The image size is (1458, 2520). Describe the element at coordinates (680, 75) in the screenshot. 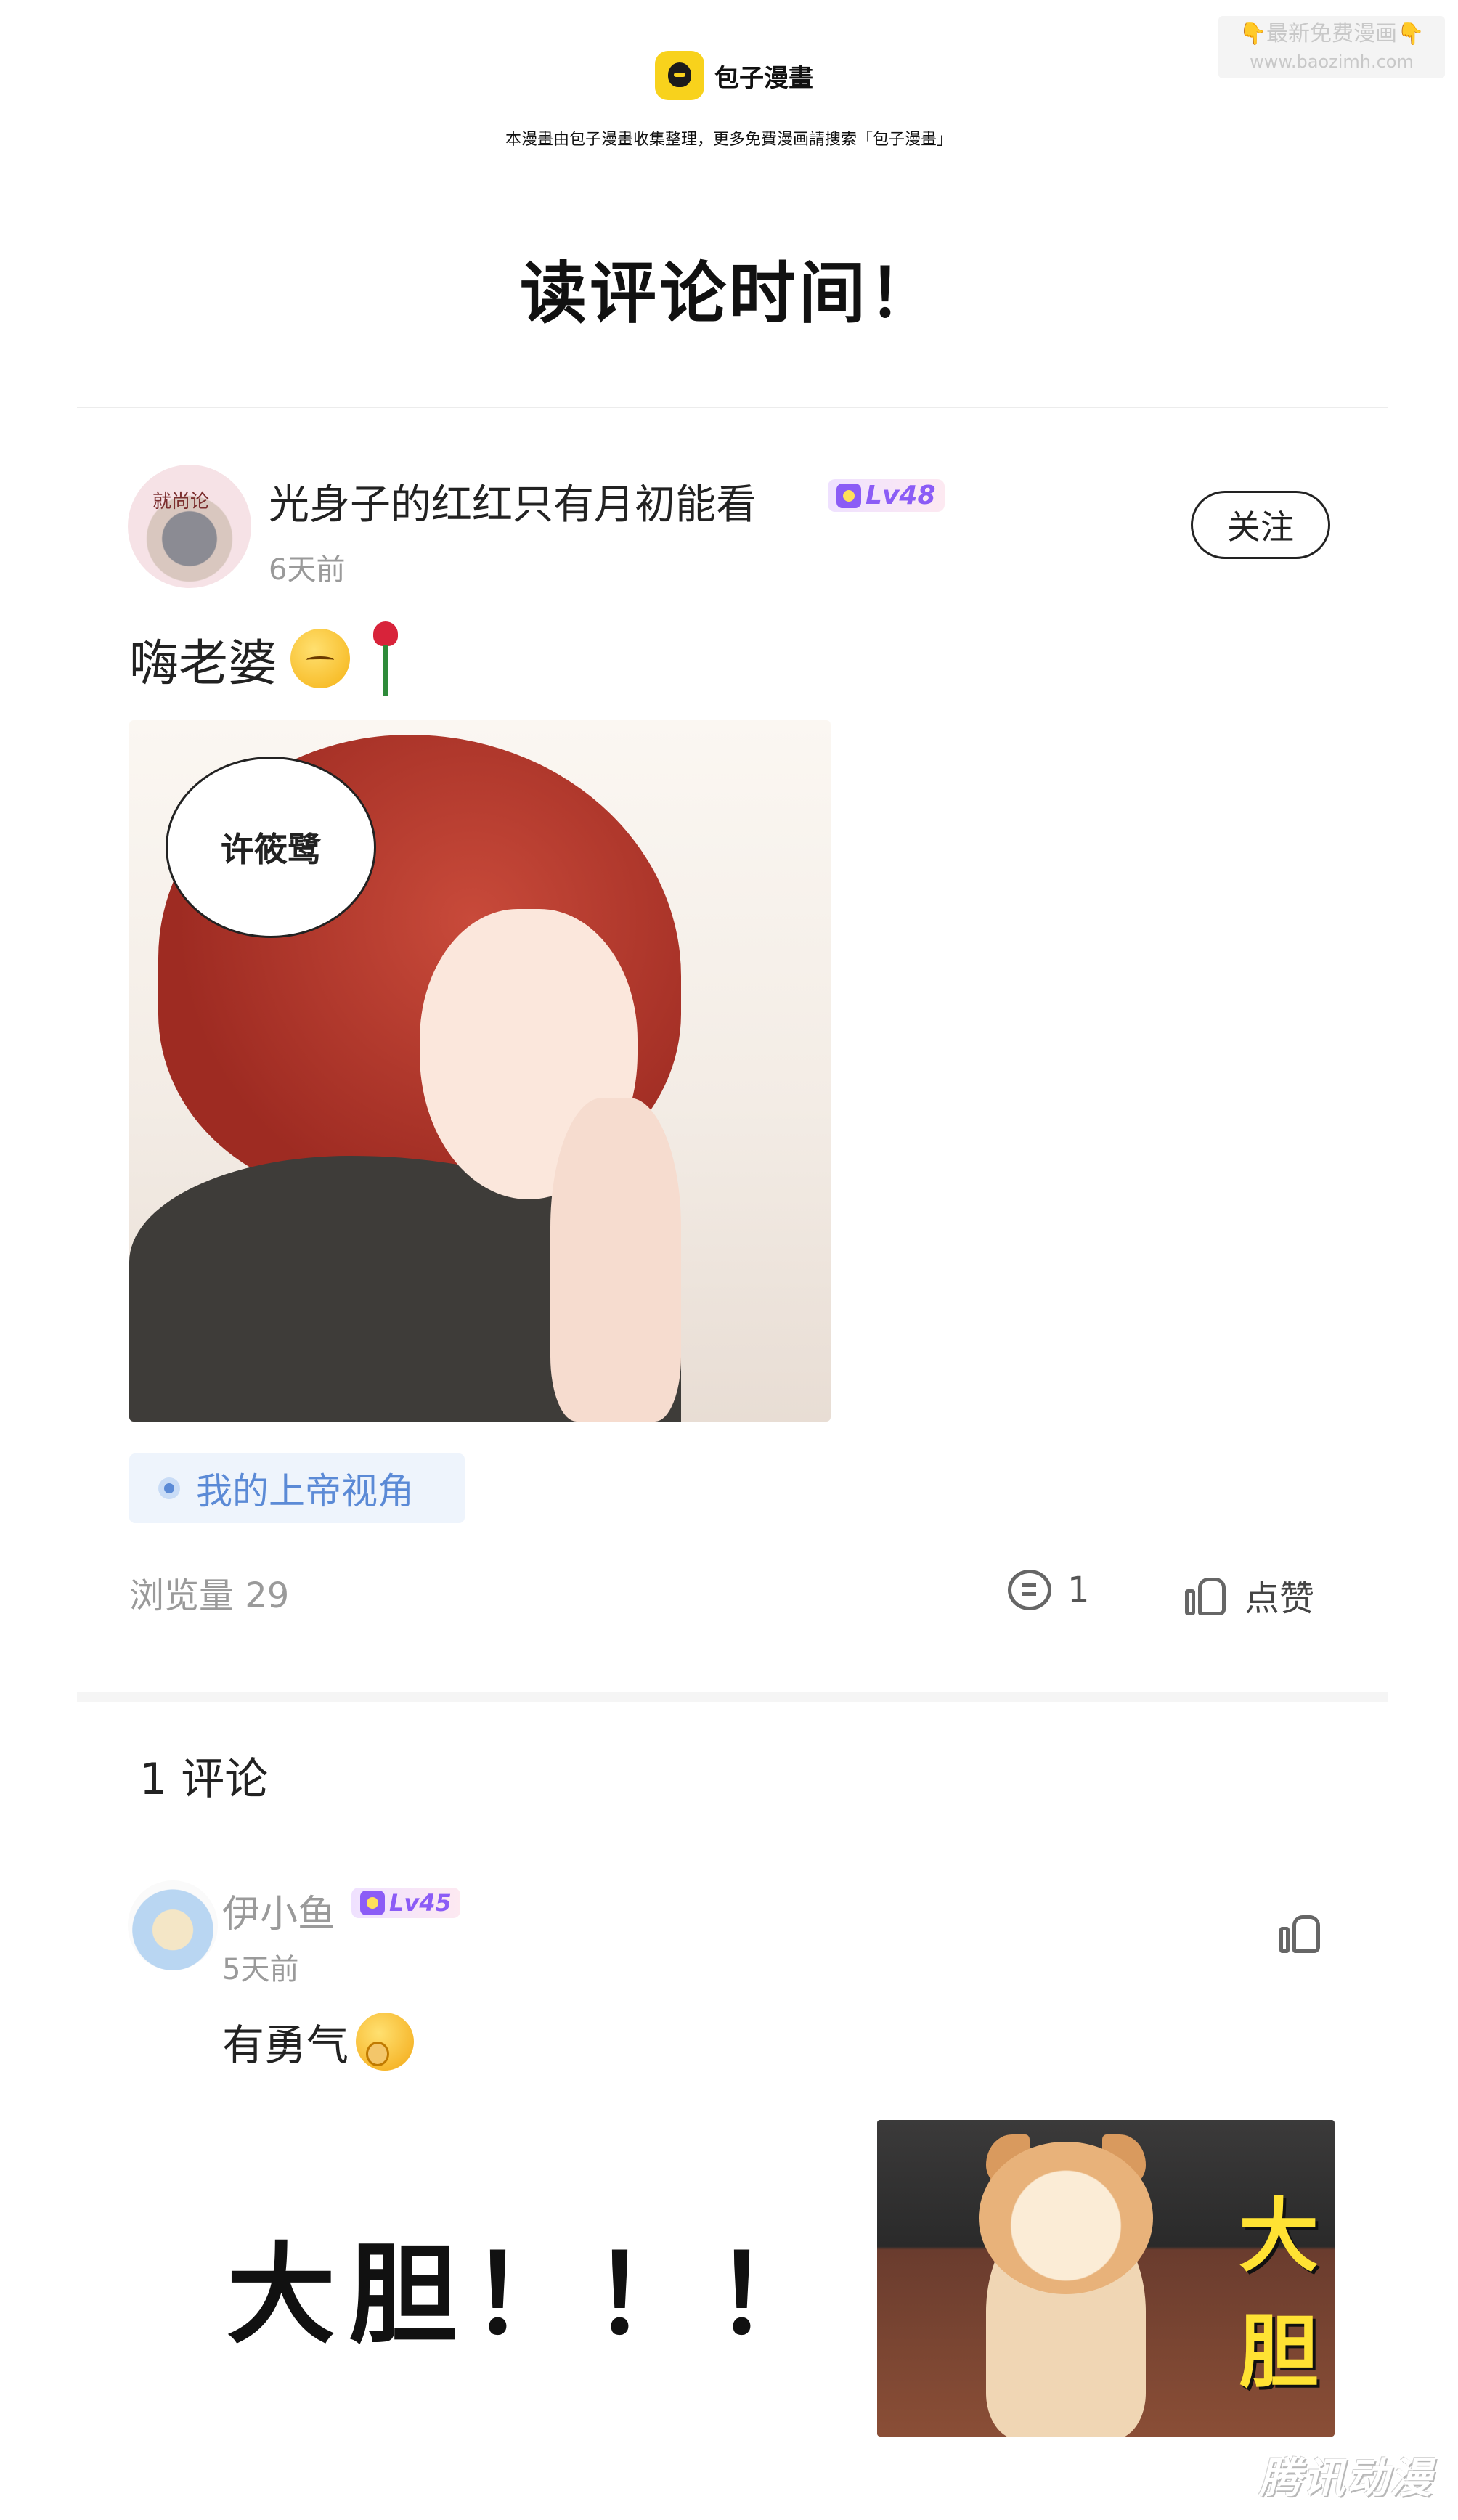

I see `bun-logo-icon` at that location.